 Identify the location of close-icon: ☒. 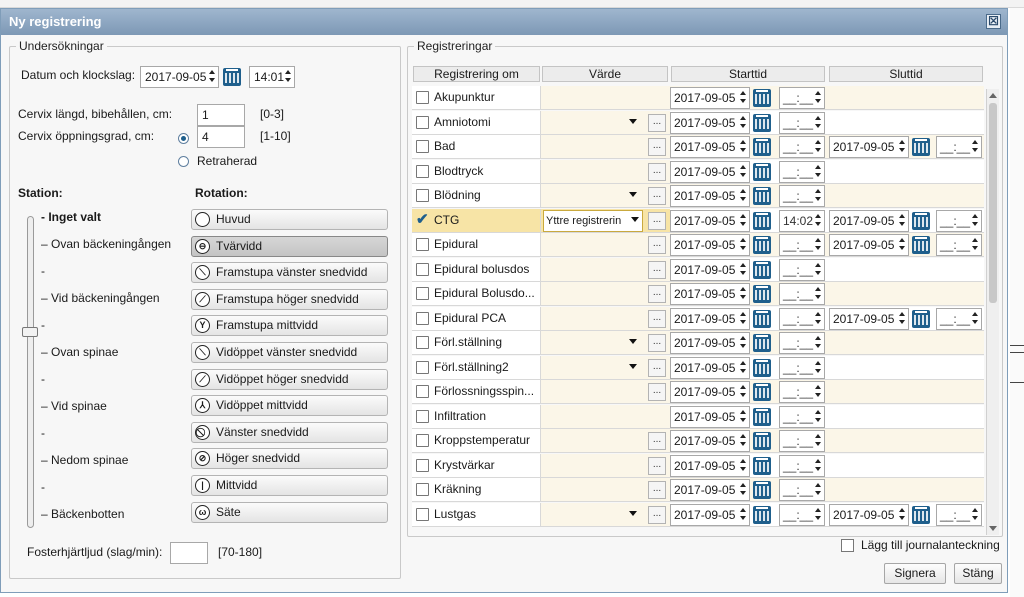
(993, 21).